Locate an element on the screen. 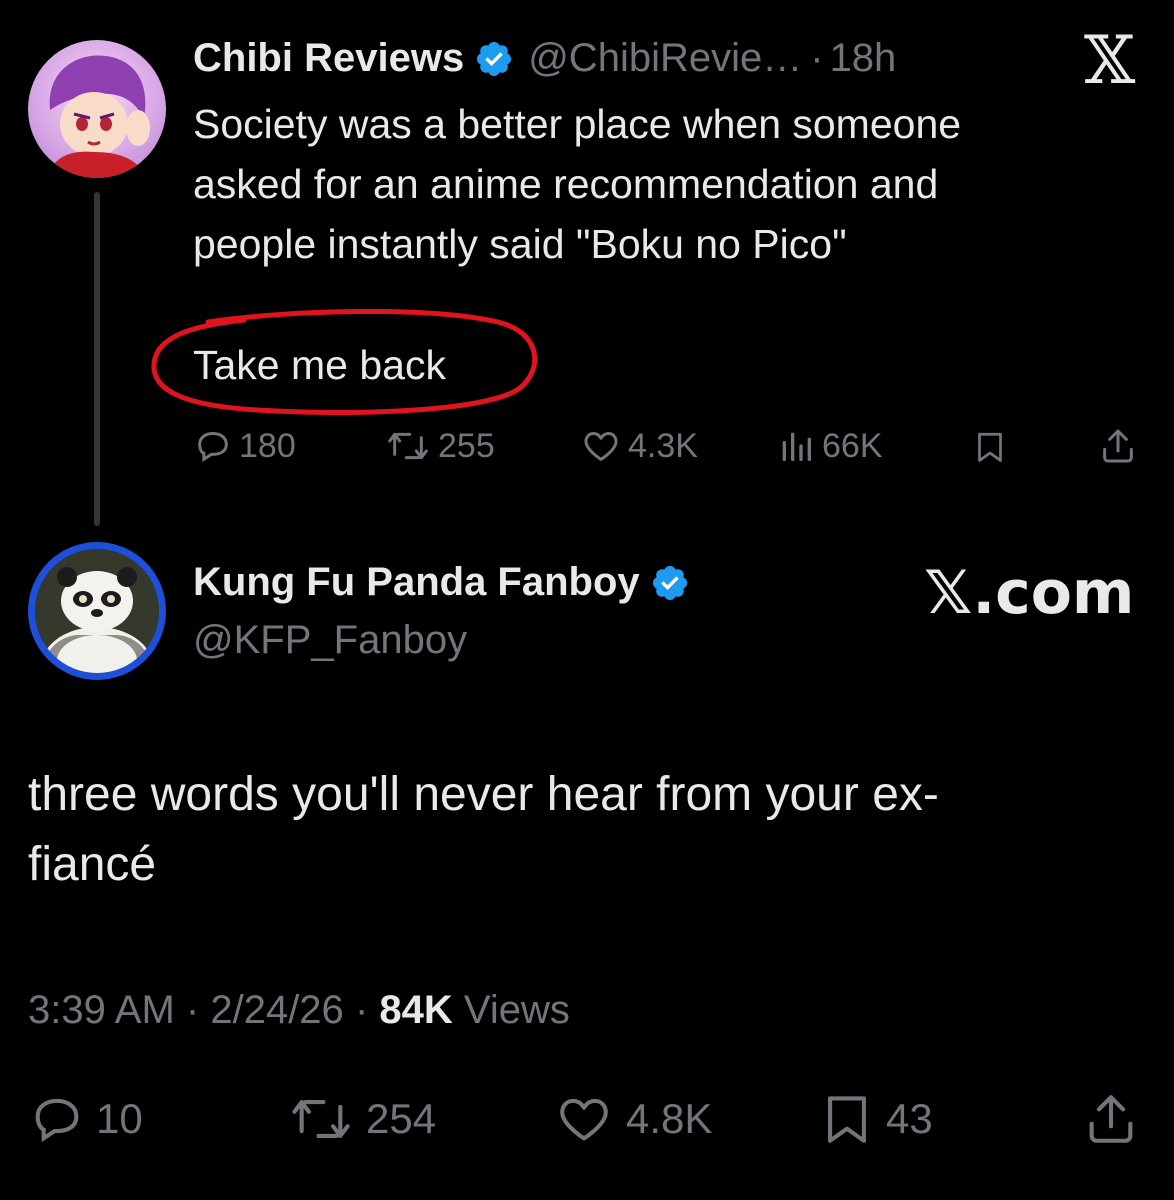 Image resolution: width=1174 pixels, height=1200 pixels. quoted-bookmark-button is located at coordinates (990, 449).